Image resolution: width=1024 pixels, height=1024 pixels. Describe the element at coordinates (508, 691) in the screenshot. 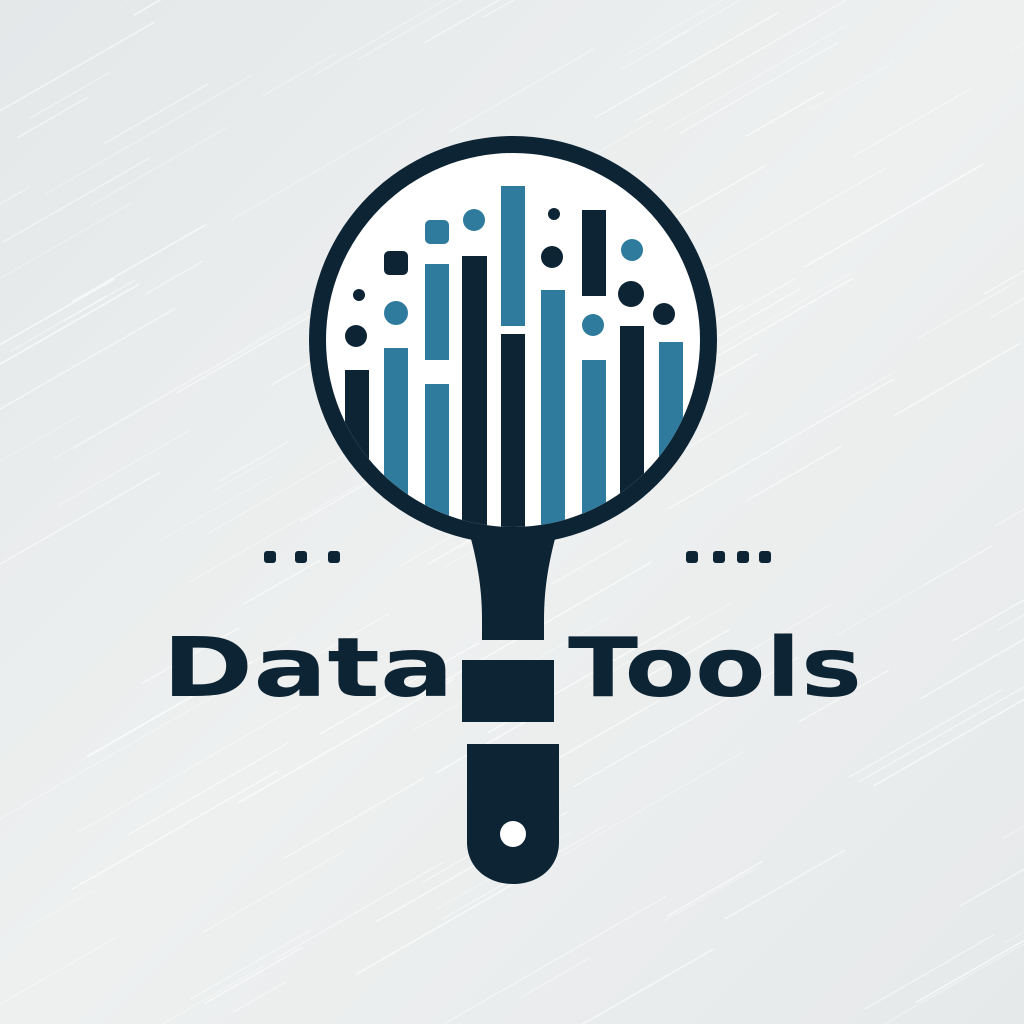

I see `handle-collar` at that location.